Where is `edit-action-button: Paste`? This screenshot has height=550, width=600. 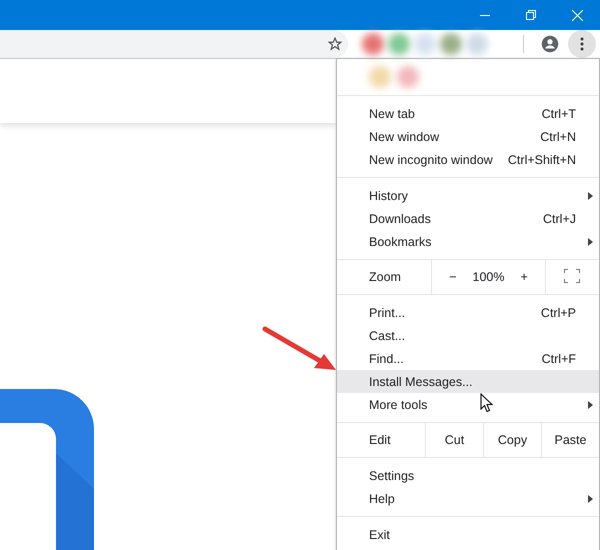 edit-action-button: Paste is located at coordinates (570, 440).